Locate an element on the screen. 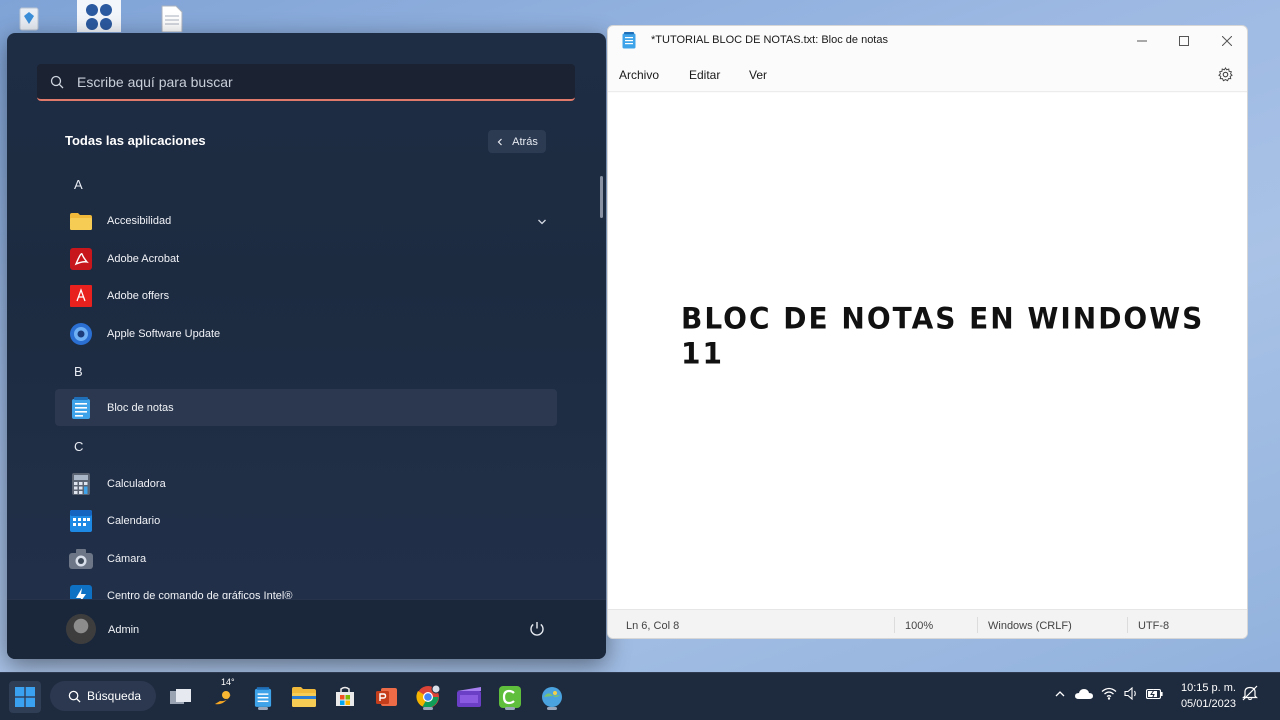  back-button: Atrás is located at coordinates (517, 141).